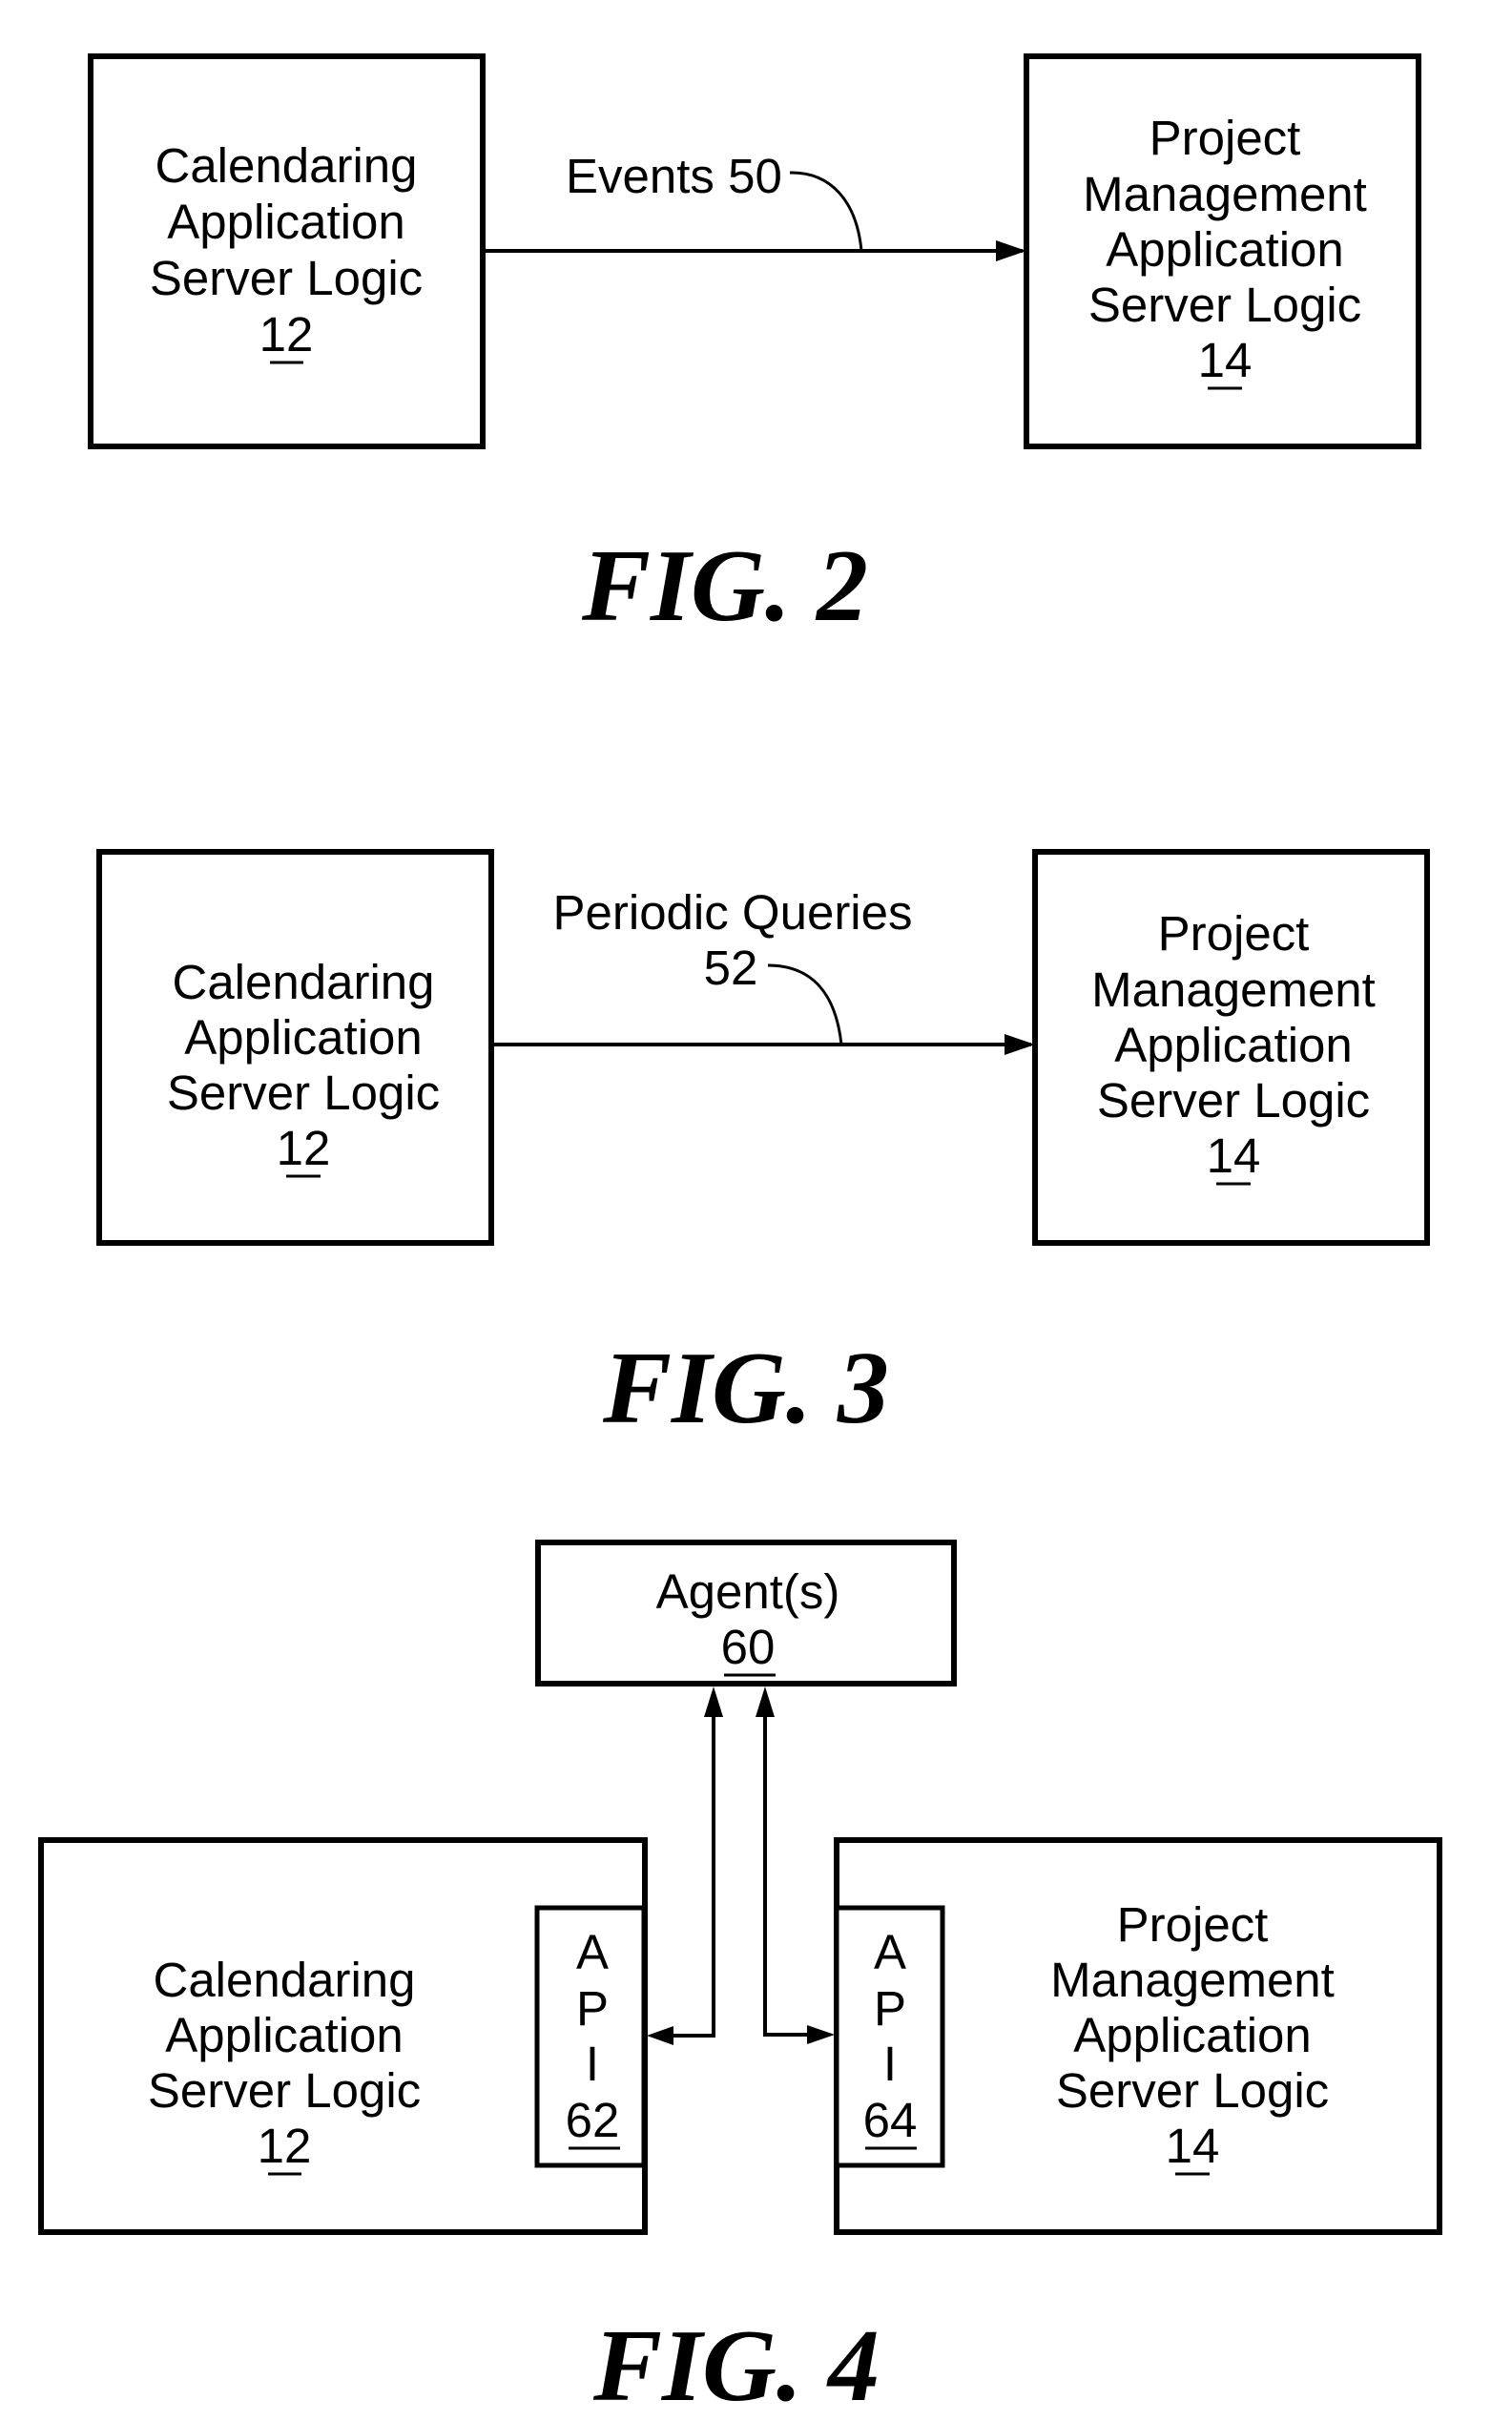 Image resolution: width=1512 pixels, height=2421 pixels. Describe the element at coordinates (1192, 2035) in the screenshot. I see `fig4-project-line-3: Application` at that location.